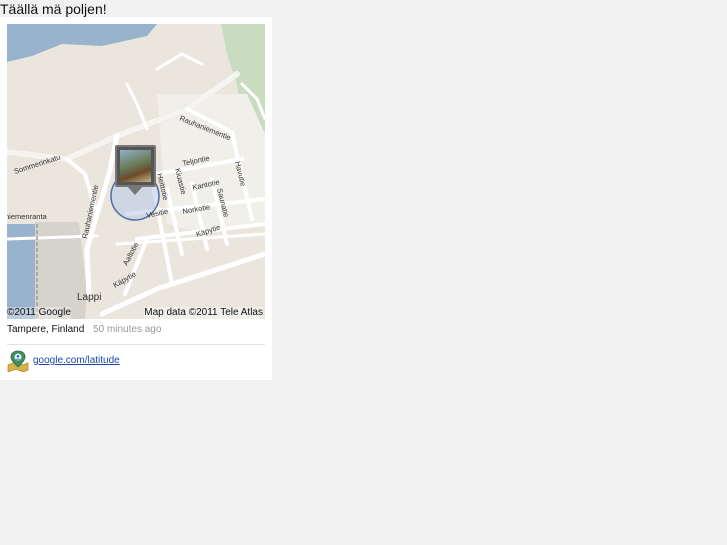 The image size is (727, 545). What do you see at coordinates (39, 313) in the screenshot?
I see `map-copyright: ©2011 Google` at bounding box center [39, 313].